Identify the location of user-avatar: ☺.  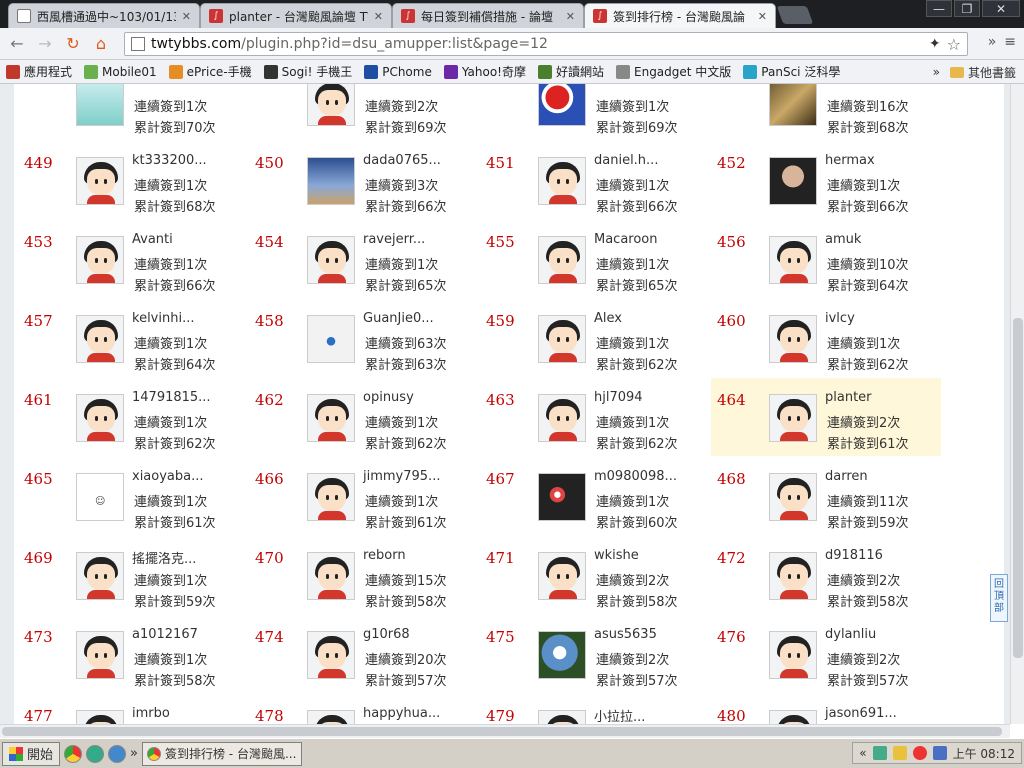
(100, 497).